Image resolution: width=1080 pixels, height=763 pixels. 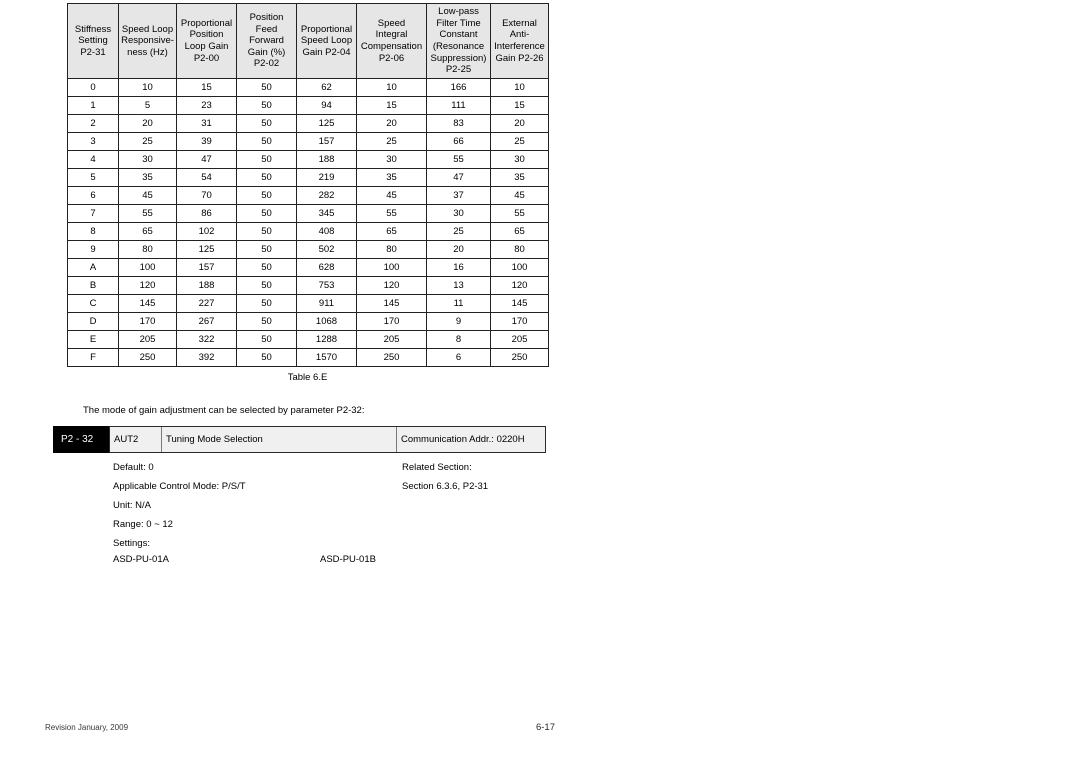 What do you see at coordinates (519, 41) in the screenshot?
I see `column-header-external-anti-interference-gain: External Anti- Interference Gain P2-26` at bounding box center [519, 41].